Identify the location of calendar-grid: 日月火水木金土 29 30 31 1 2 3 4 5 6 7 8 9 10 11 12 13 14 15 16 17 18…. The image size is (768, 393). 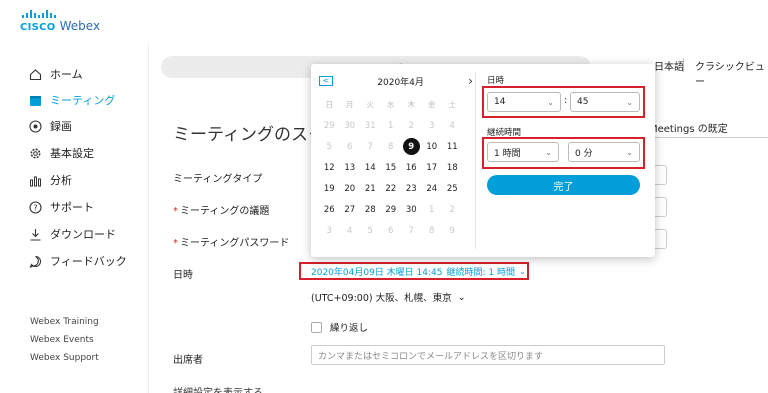
(399, 167).